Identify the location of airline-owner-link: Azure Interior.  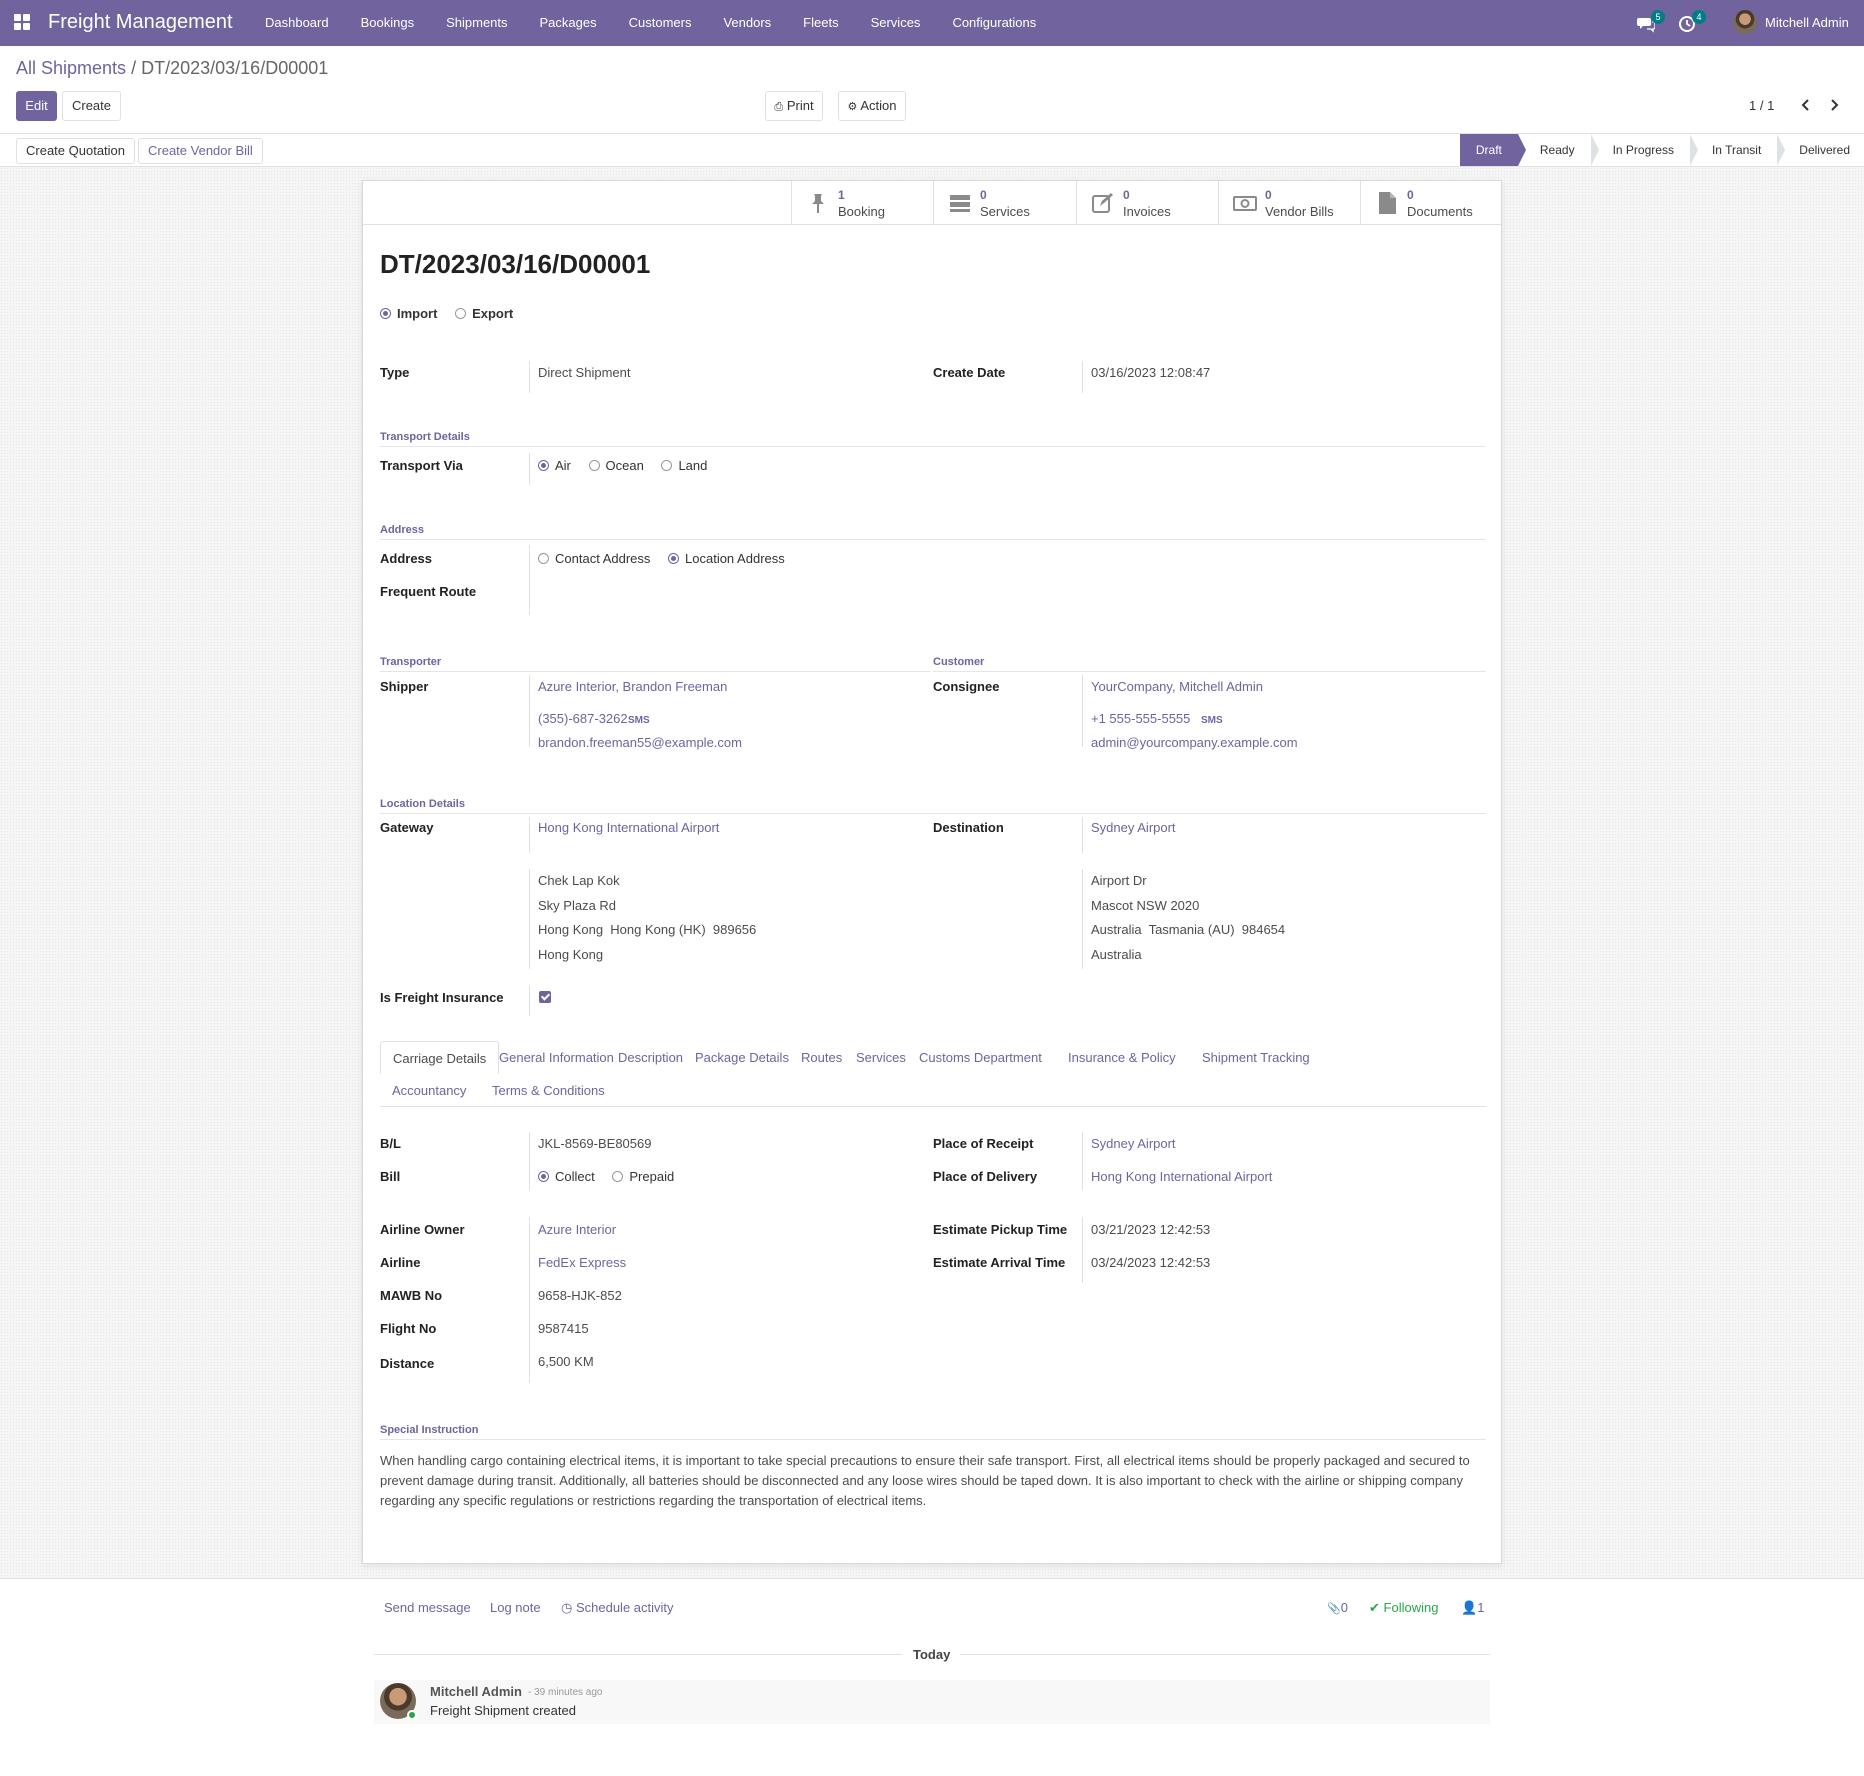
(577, 1229).